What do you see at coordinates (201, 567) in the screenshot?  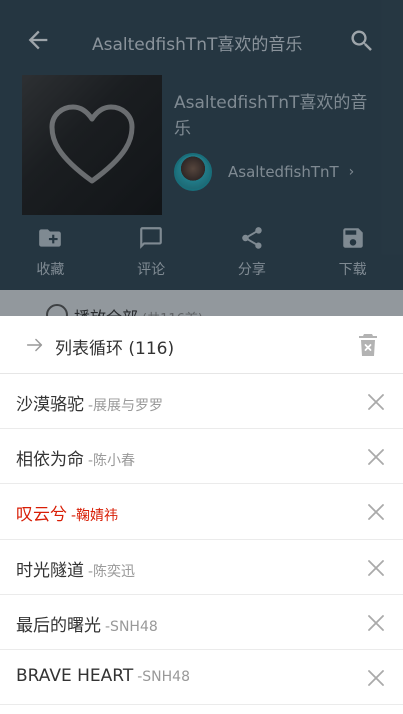 I see `song-item: 时光隧道 -陈奕迅` at bounding box center [201, 567].